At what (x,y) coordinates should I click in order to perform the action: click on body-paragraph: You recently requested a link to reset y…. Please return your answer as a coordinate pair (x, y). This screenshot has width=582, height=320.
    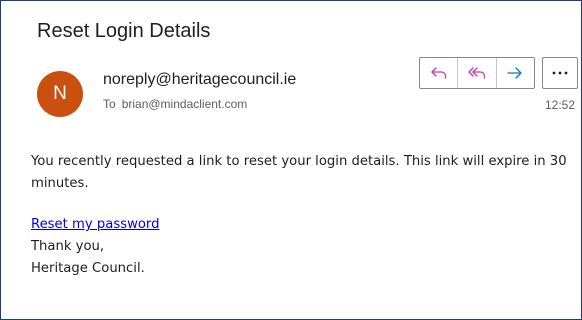
    Looking at the image, I should click on (299, 172).